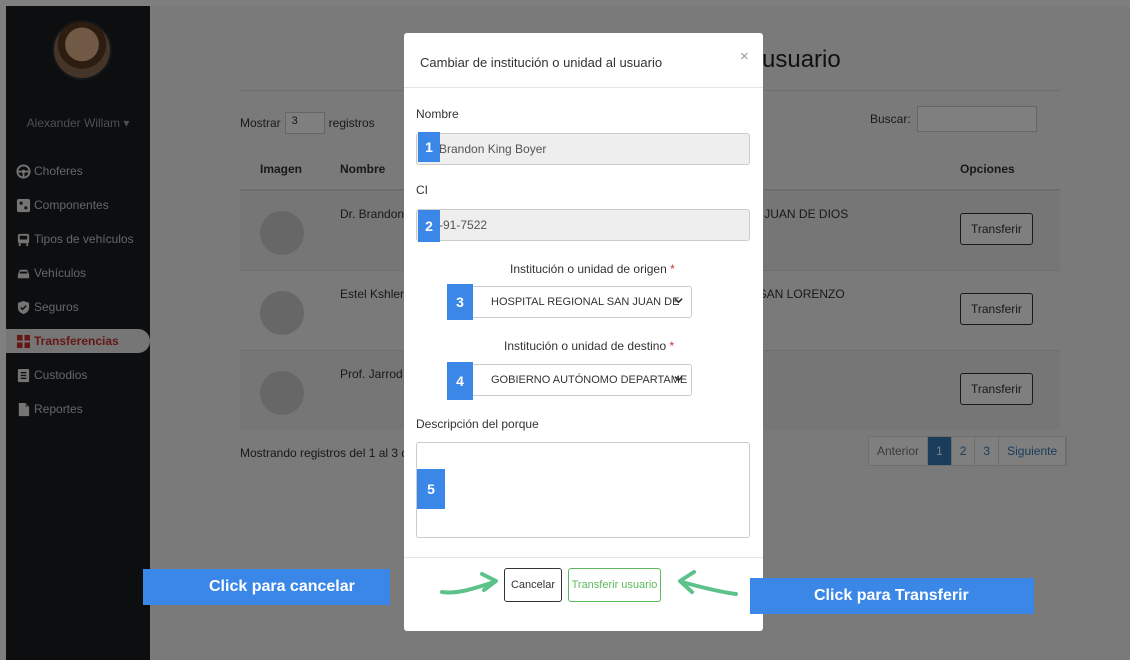  I want to click on ci-label: CI, so click(422, 190).